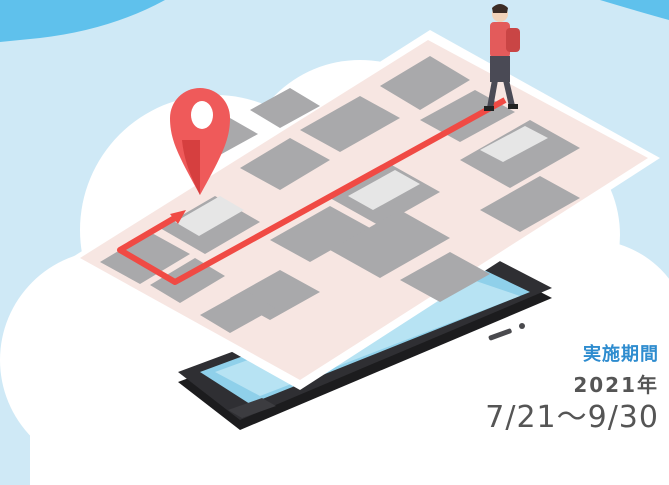 The image size is (669, 485). Describe the element at coordinates (572, 417) in the screenshot. I see `period-dates: 7/21〜9/30` at that location.